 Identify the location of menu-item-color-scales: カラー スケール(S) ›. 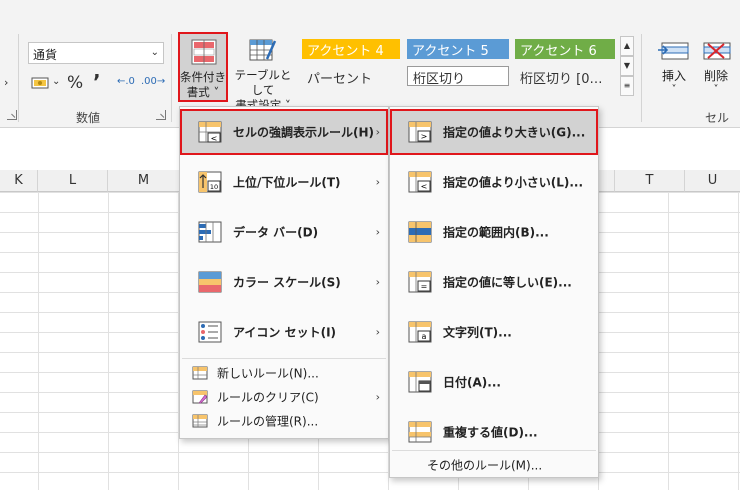
(284, 282).